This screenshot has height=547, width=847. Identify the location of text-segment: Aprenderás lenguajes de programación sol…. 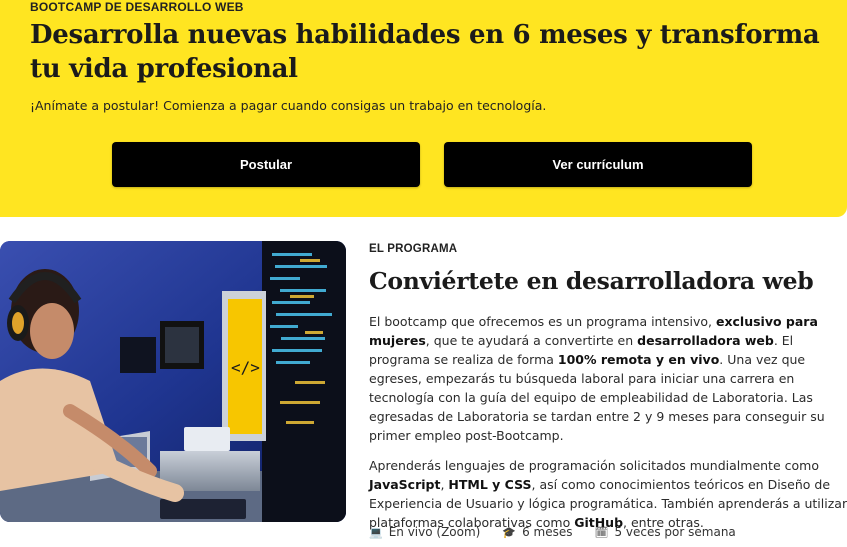
(594, 465).